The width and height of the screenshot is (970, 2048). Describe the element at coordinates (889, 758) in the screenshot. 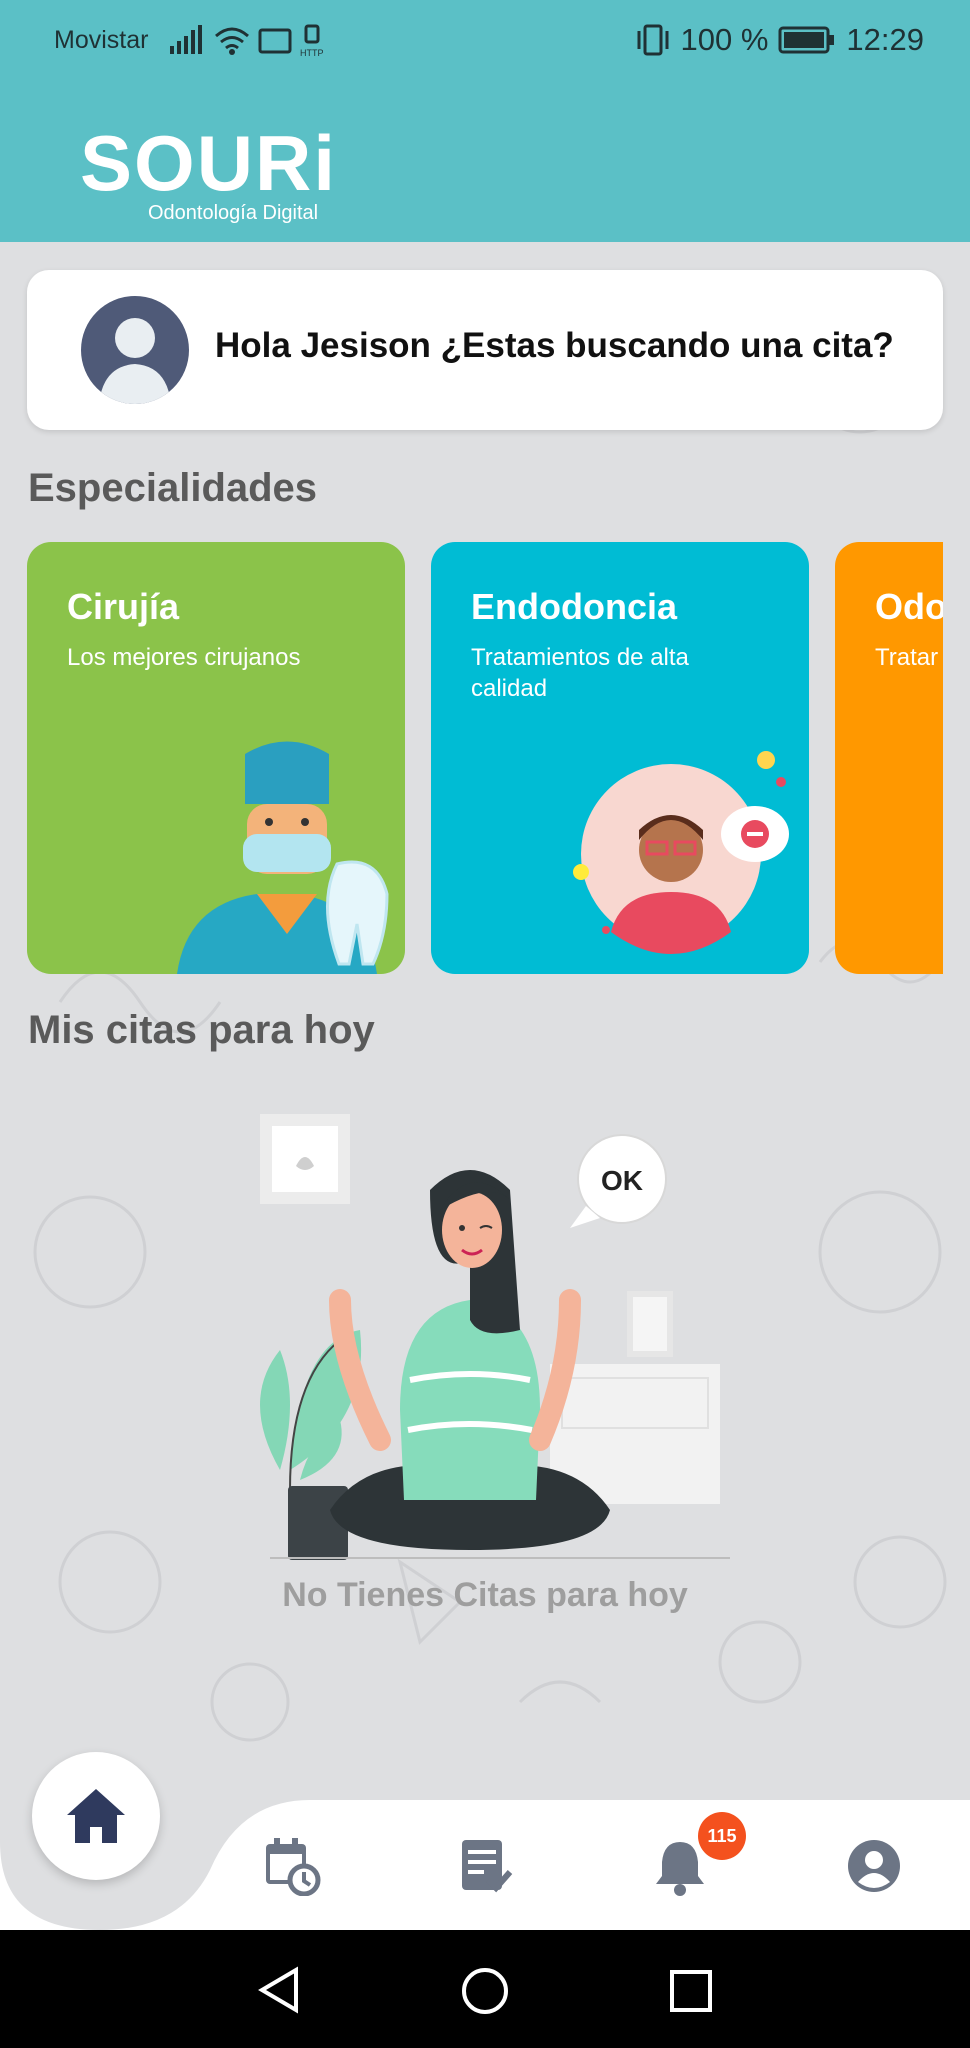

I see `specialty-card-odontopediatria: Odo Tratar` at that location.